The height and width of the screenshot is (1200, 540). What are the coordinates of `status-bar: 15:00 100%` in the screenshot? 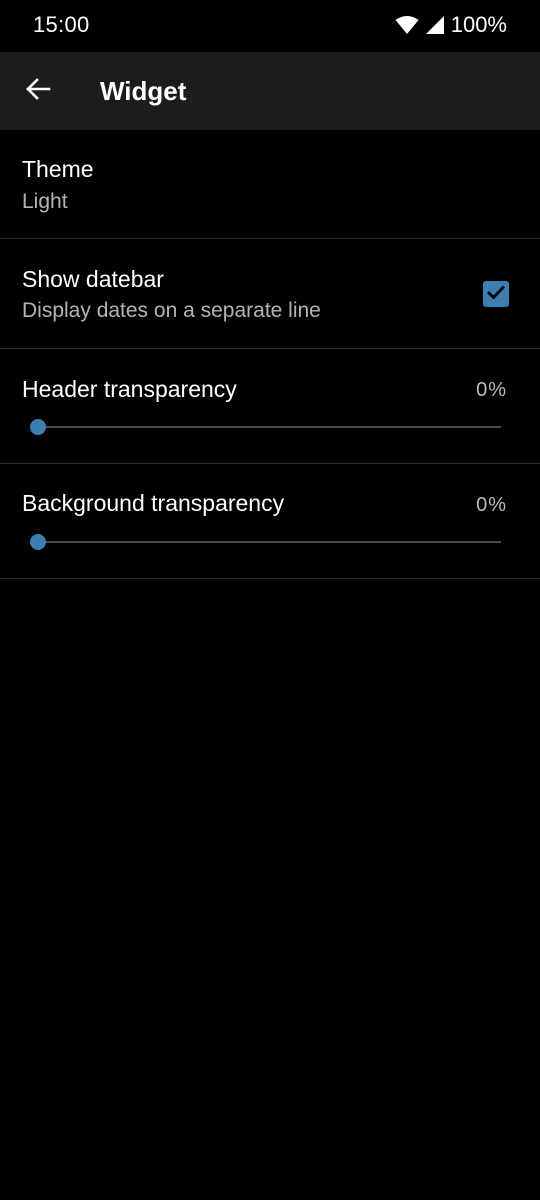 It's located at (270, 26).